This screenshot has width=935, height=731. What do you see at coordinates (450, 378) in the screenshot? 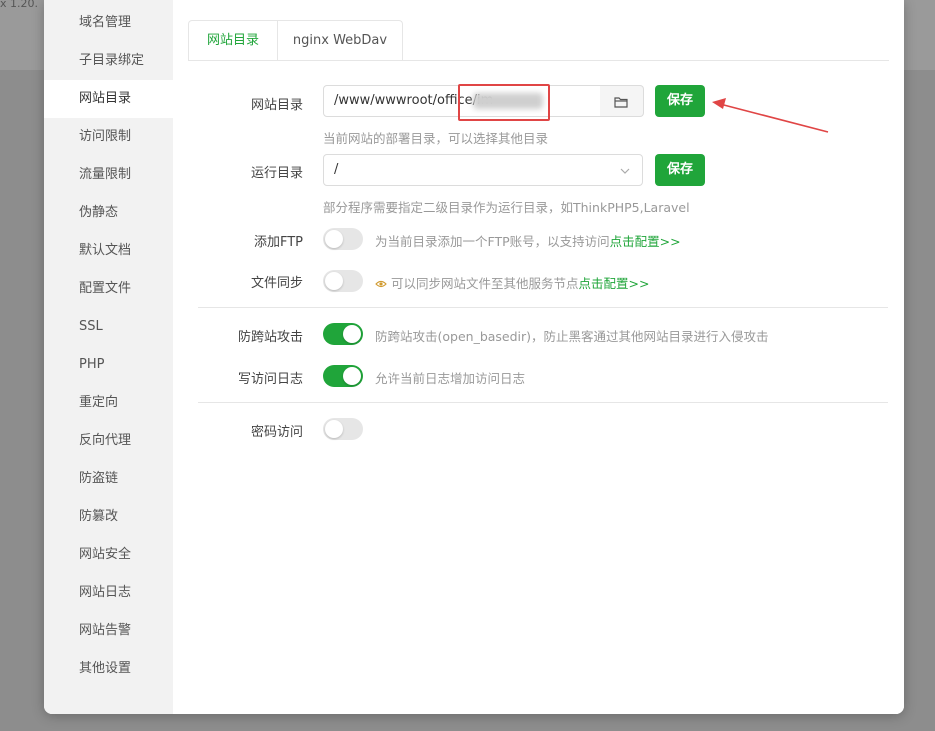
I see `access-log-hint: 允许当前日志增加访问日志` at bounding box center [450, 378].